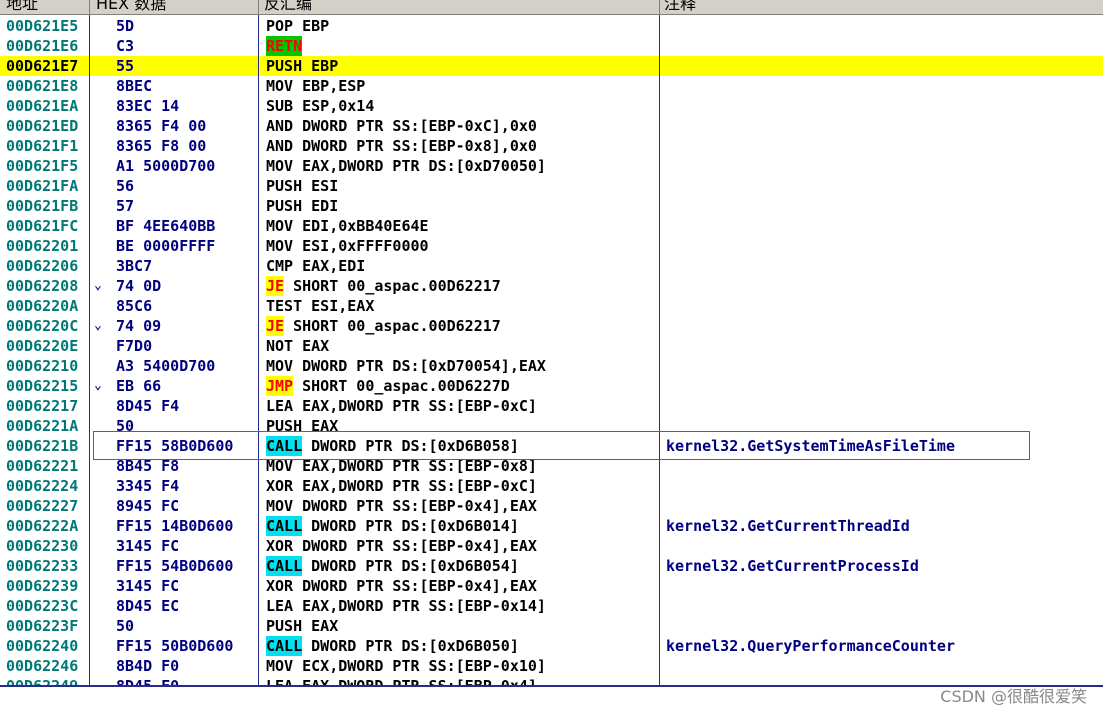 The image size is (1103, 716). What do you see at coordinates (275, 286) in the screenshot?
I see `mnemonic: JE` at bounding box center [275, 286].